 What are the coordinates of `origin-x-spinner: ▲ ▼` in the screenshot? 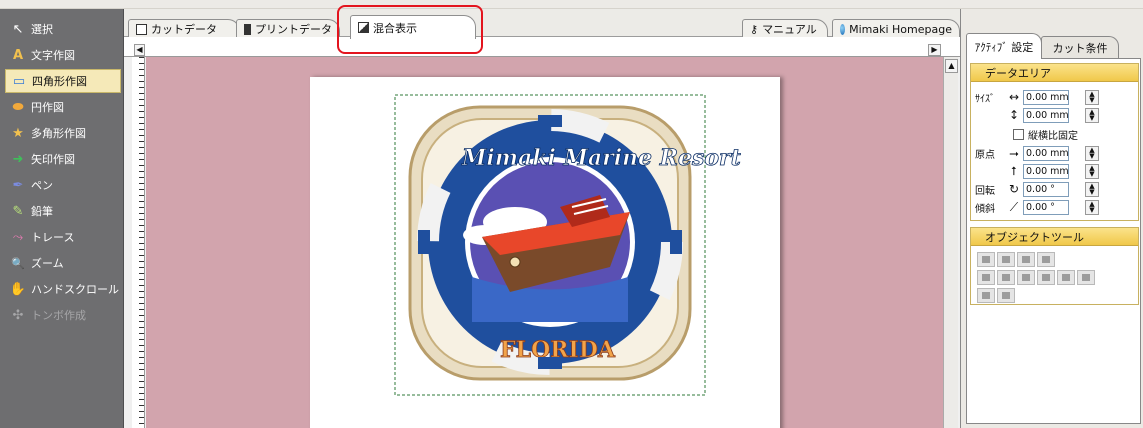 It's located at (1092, 153).